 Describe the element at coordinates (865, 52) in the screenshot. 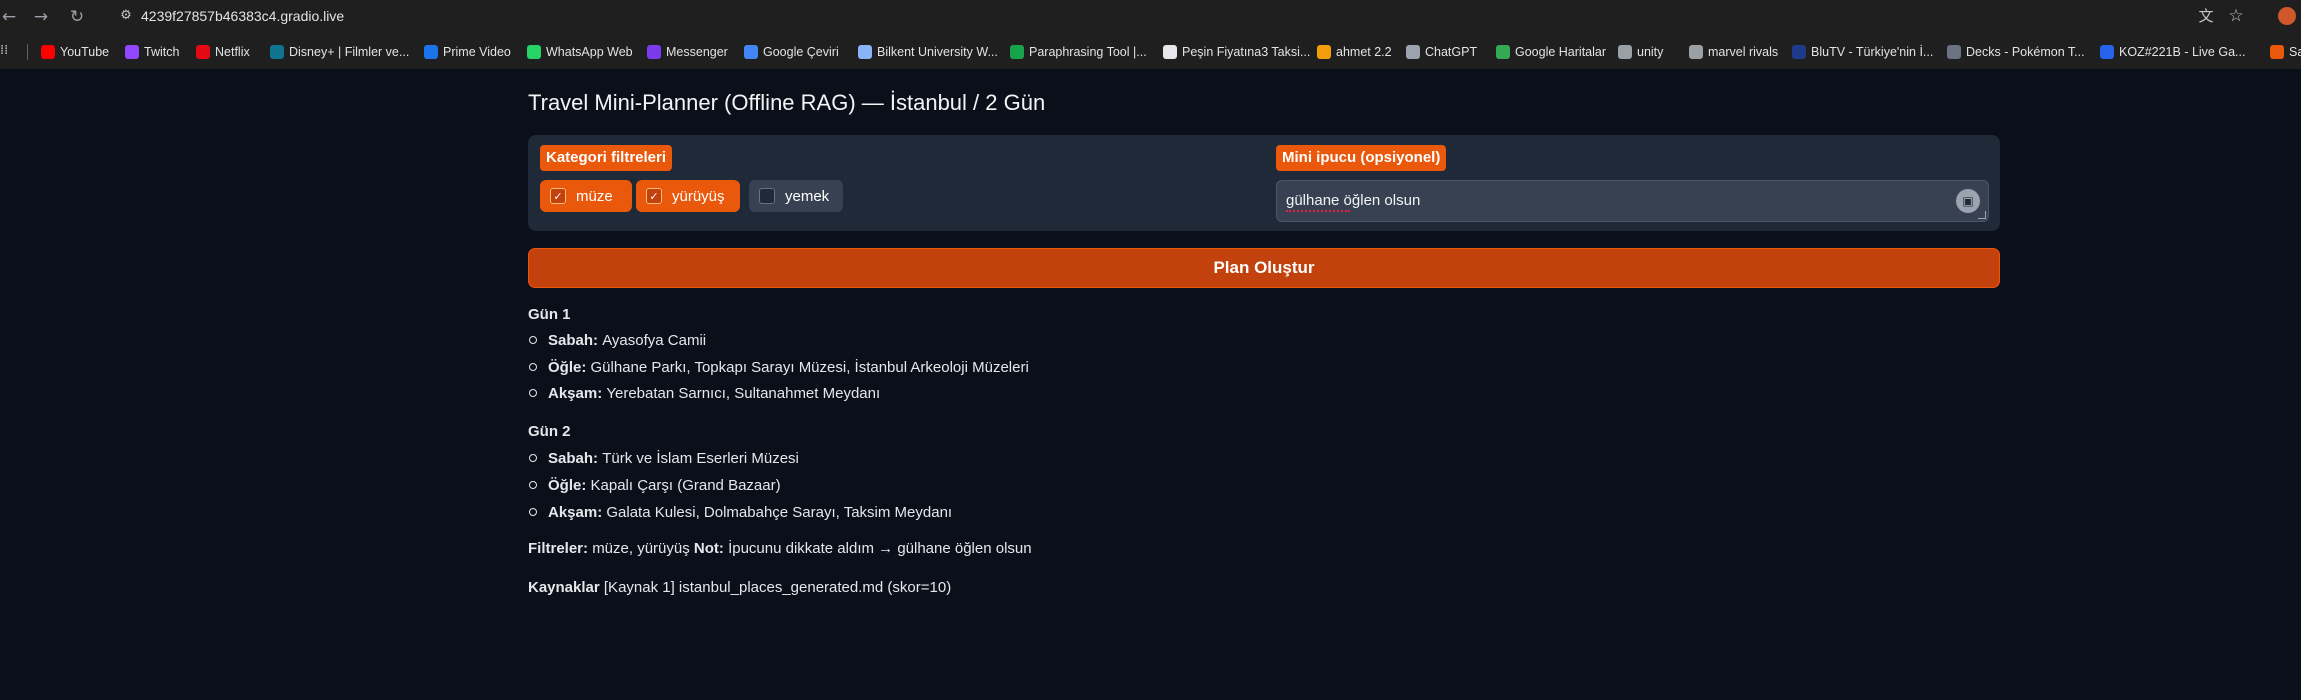

I see `bilkent-icon` at that location.